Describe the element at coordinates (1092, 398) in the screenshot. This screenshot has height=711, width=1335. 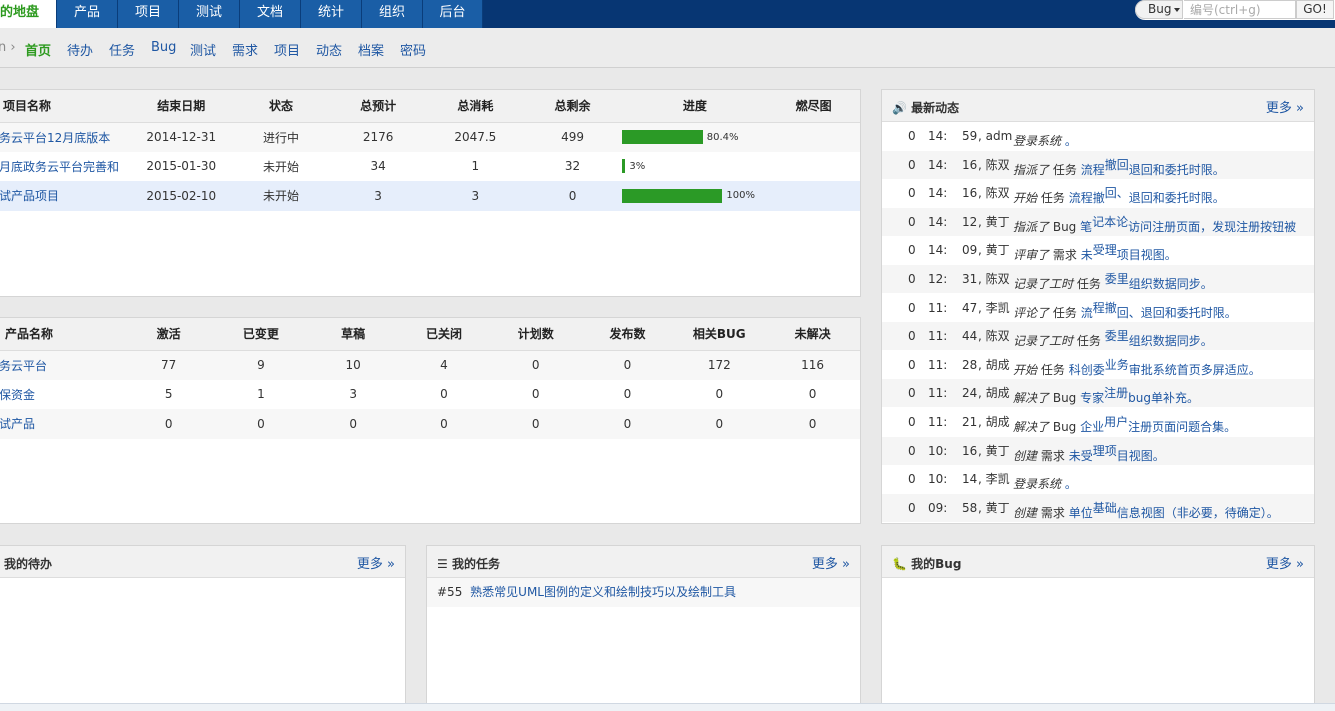
I see `object-link: 专家` at that location.